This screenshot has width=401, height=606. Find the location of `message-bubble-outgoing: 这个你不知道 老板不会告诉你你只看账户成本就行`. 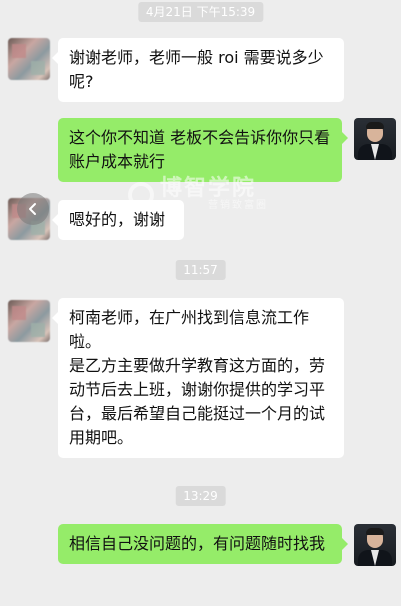

message-bubble-outgoing: 这个你不知道 老板不会告诉你你只看账户成本就行 is located at coordinates (203, 150).